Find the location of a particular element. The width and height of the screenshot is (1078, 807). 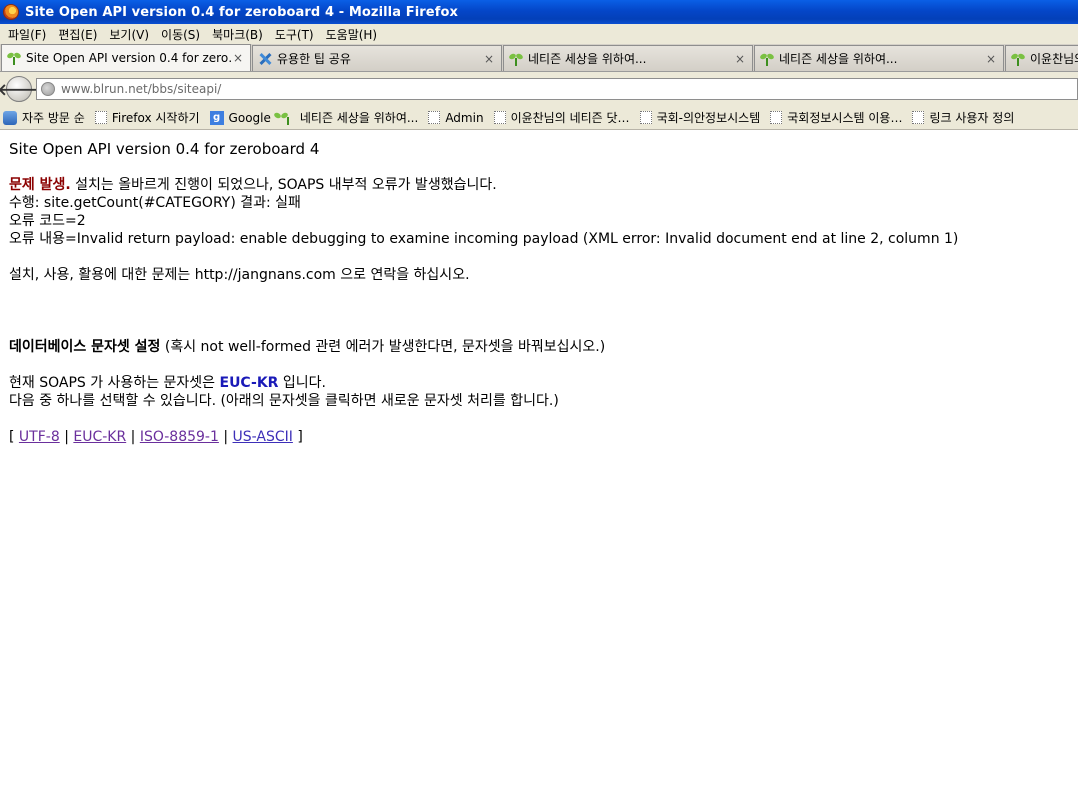

tab-label: 유용한 팁 공유 is located at coordinates (314, 59).